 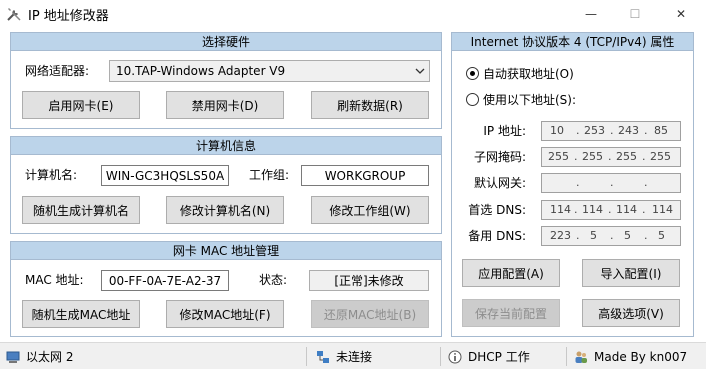 I want to click on manual-address-label: 使用以下地址(S):, so click(x=530, y=100).